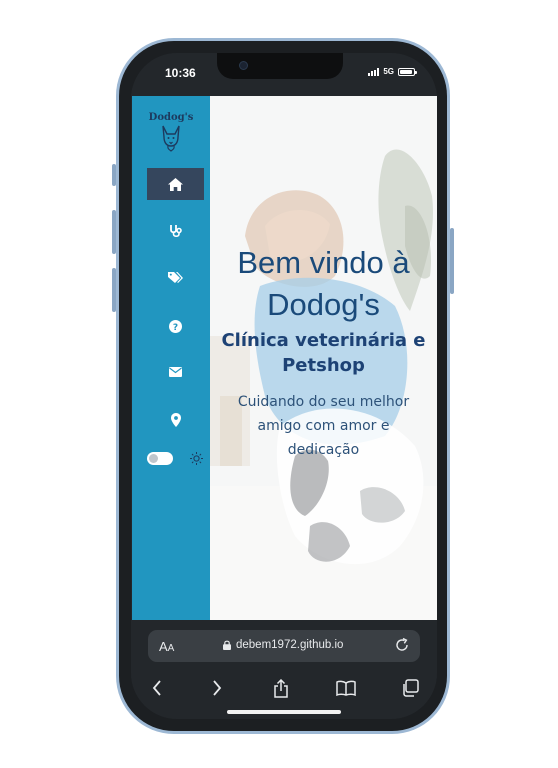 The width and height of the screenshot is (558, 768). I want to click on hero-title: Bem vindo à Dodog's, so click(323, 283).